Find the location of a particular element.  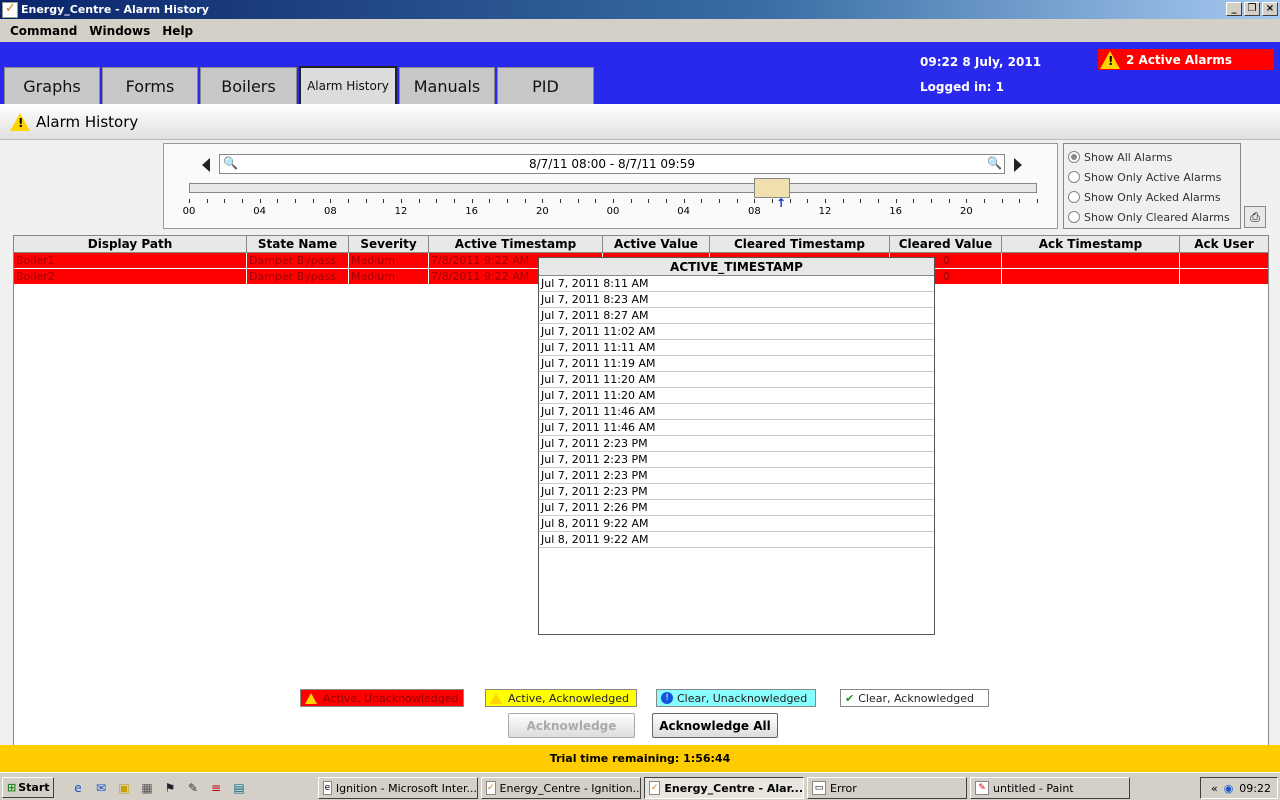

paint-icon: ✎ is located at coordinates (982, 788).